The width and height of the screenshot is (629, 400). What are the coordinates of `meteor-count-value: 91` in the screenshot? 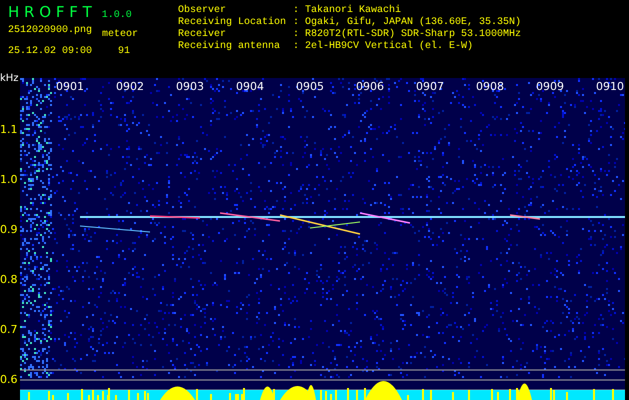 It's located at (125, 51).